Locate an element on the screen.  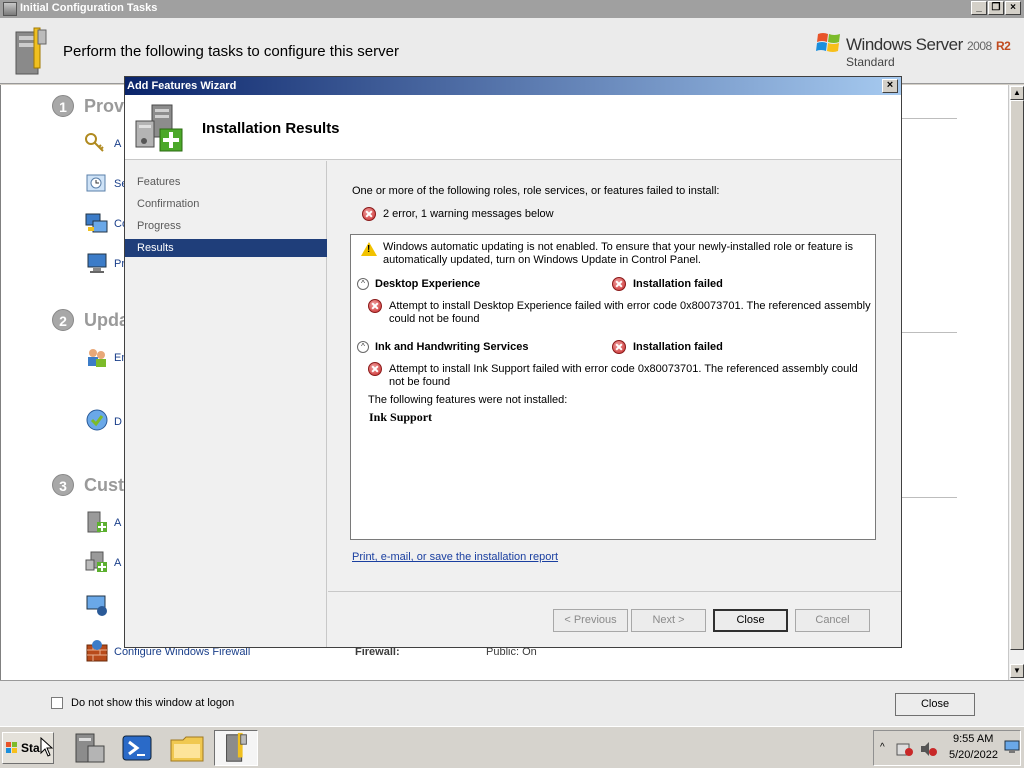
windows-server-logo: Windows Server 2008 R2 Standard is located at coordinates (914, 53).